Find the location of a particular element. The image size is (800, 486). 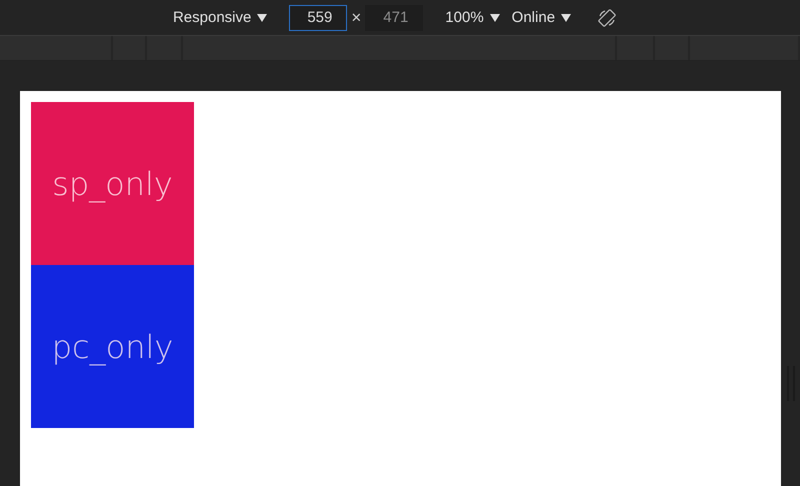

zoom-dropdown: 100% is located at coordinates (472, 17).